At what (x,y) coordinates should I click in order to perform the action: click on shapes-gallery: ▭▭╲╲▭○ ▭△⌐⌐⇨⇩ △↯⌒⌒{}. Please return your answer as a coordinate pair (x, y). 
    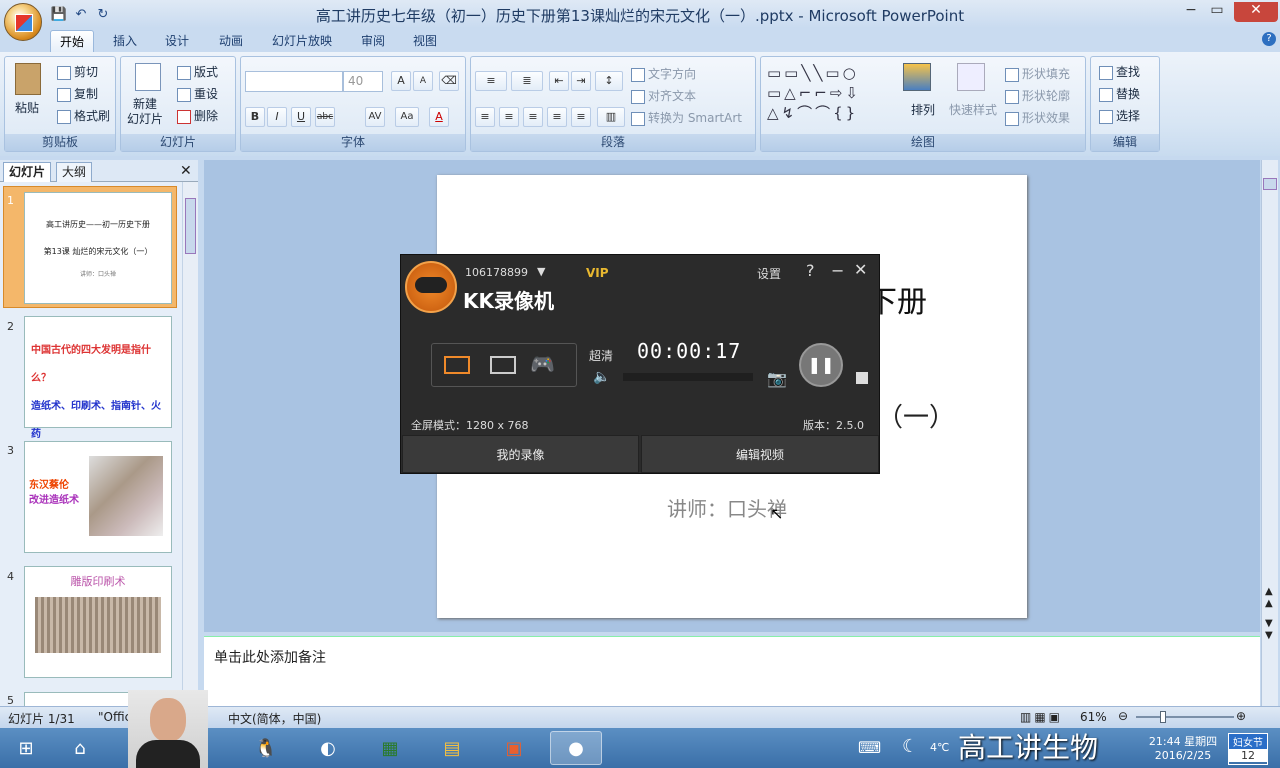
    Looking at the image, I should click on (829, 93).